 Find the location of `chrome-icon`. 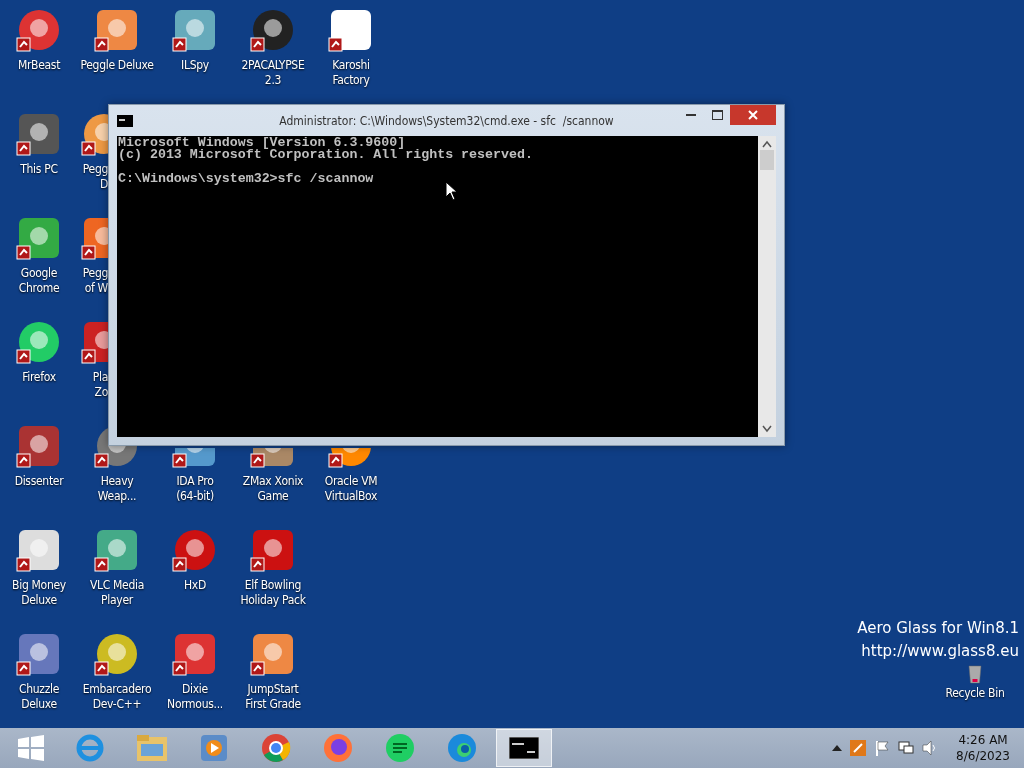

chrome-icon is located at coordinates (276, 748).